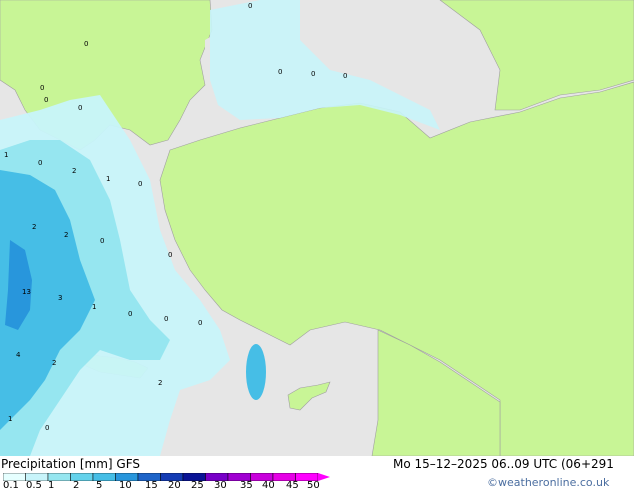 The height and width of the screenshot is (491, 634). Describe the element at coordinates (60, 298) in the screenshot. I see `precip-value-label: 3` at that location.